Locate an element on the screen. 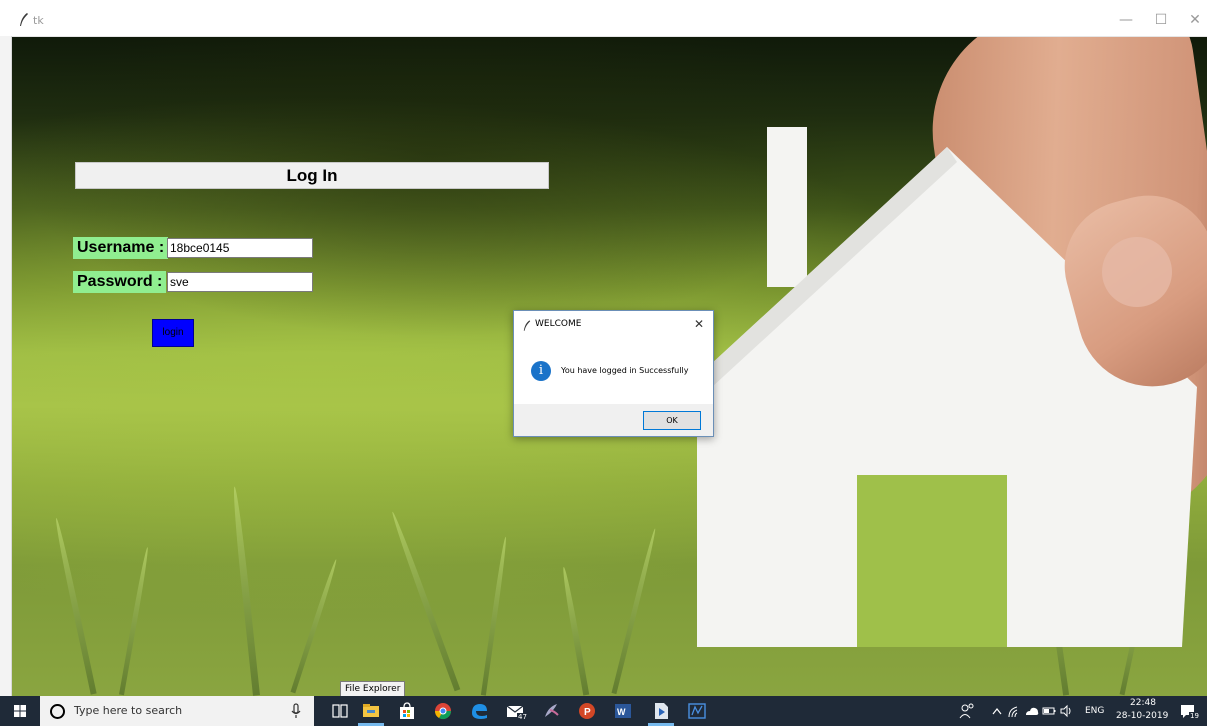 This screenshot has height=726, width=1207. login-button: login is located at coordinates (173, 333).